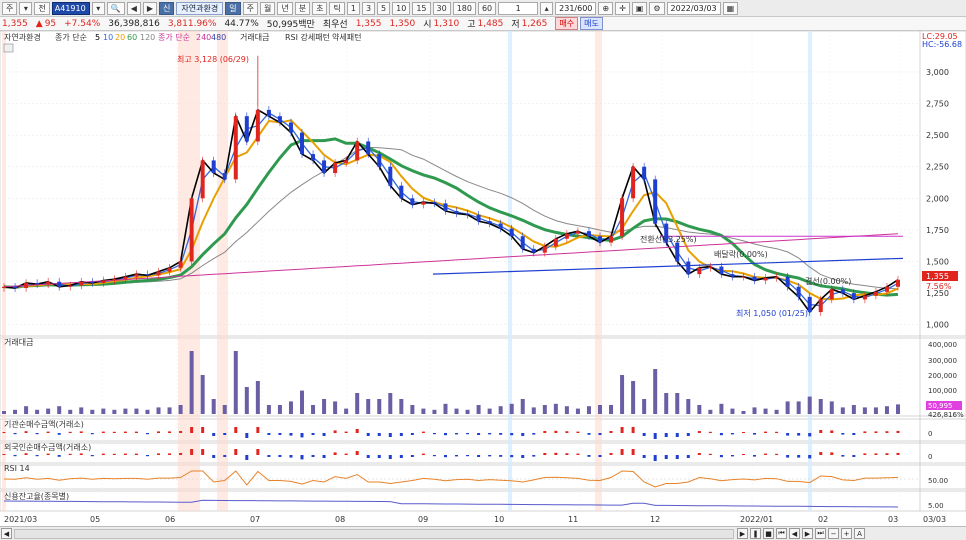 This screenshot has width=966, height=540. I want to click on credit-line, so click(451, 503).